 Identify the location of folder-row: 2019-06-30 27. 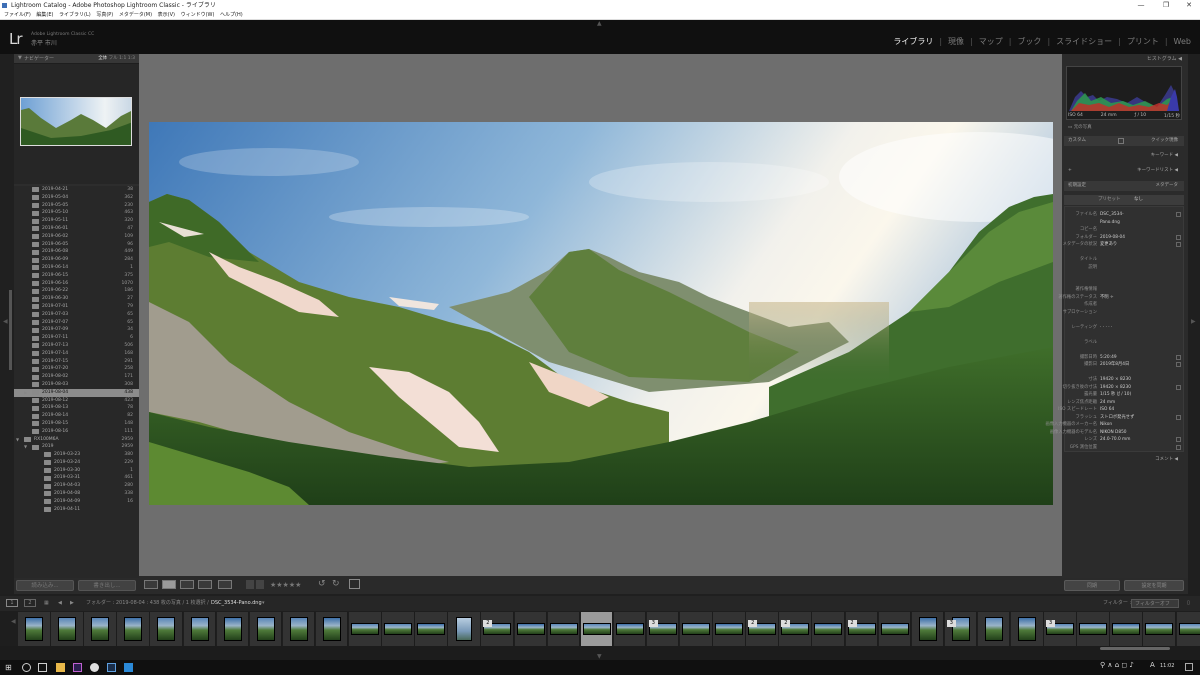
(76, 299).